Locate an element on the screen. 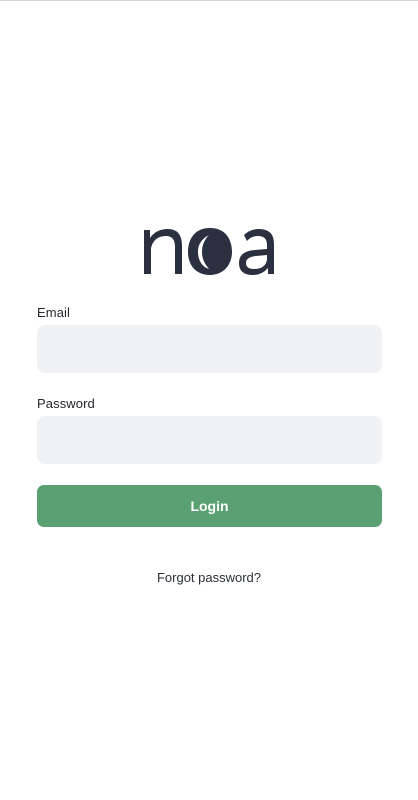 The height and width of the screenshot is (800, 418). email-label: Email is located at coordinates (54, 312).